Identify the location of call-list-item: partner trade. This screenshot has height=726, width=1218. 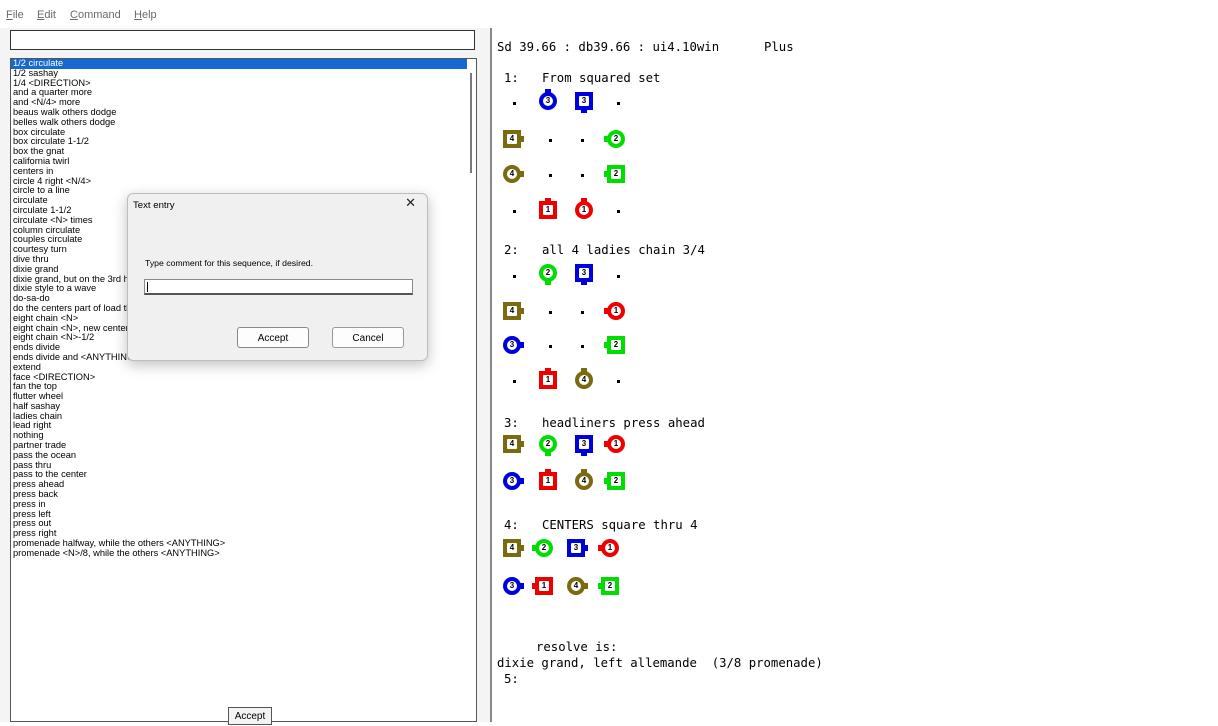
(240, 446).